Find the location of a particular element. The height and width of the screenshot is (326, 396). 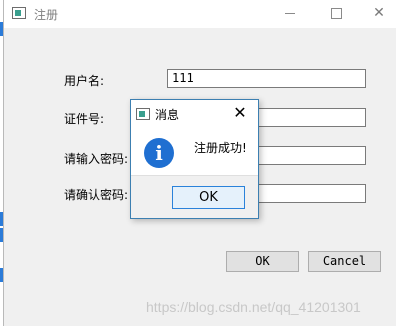

dialog-titlebar: 消息 ✕ is located at coordinates (194, 114).